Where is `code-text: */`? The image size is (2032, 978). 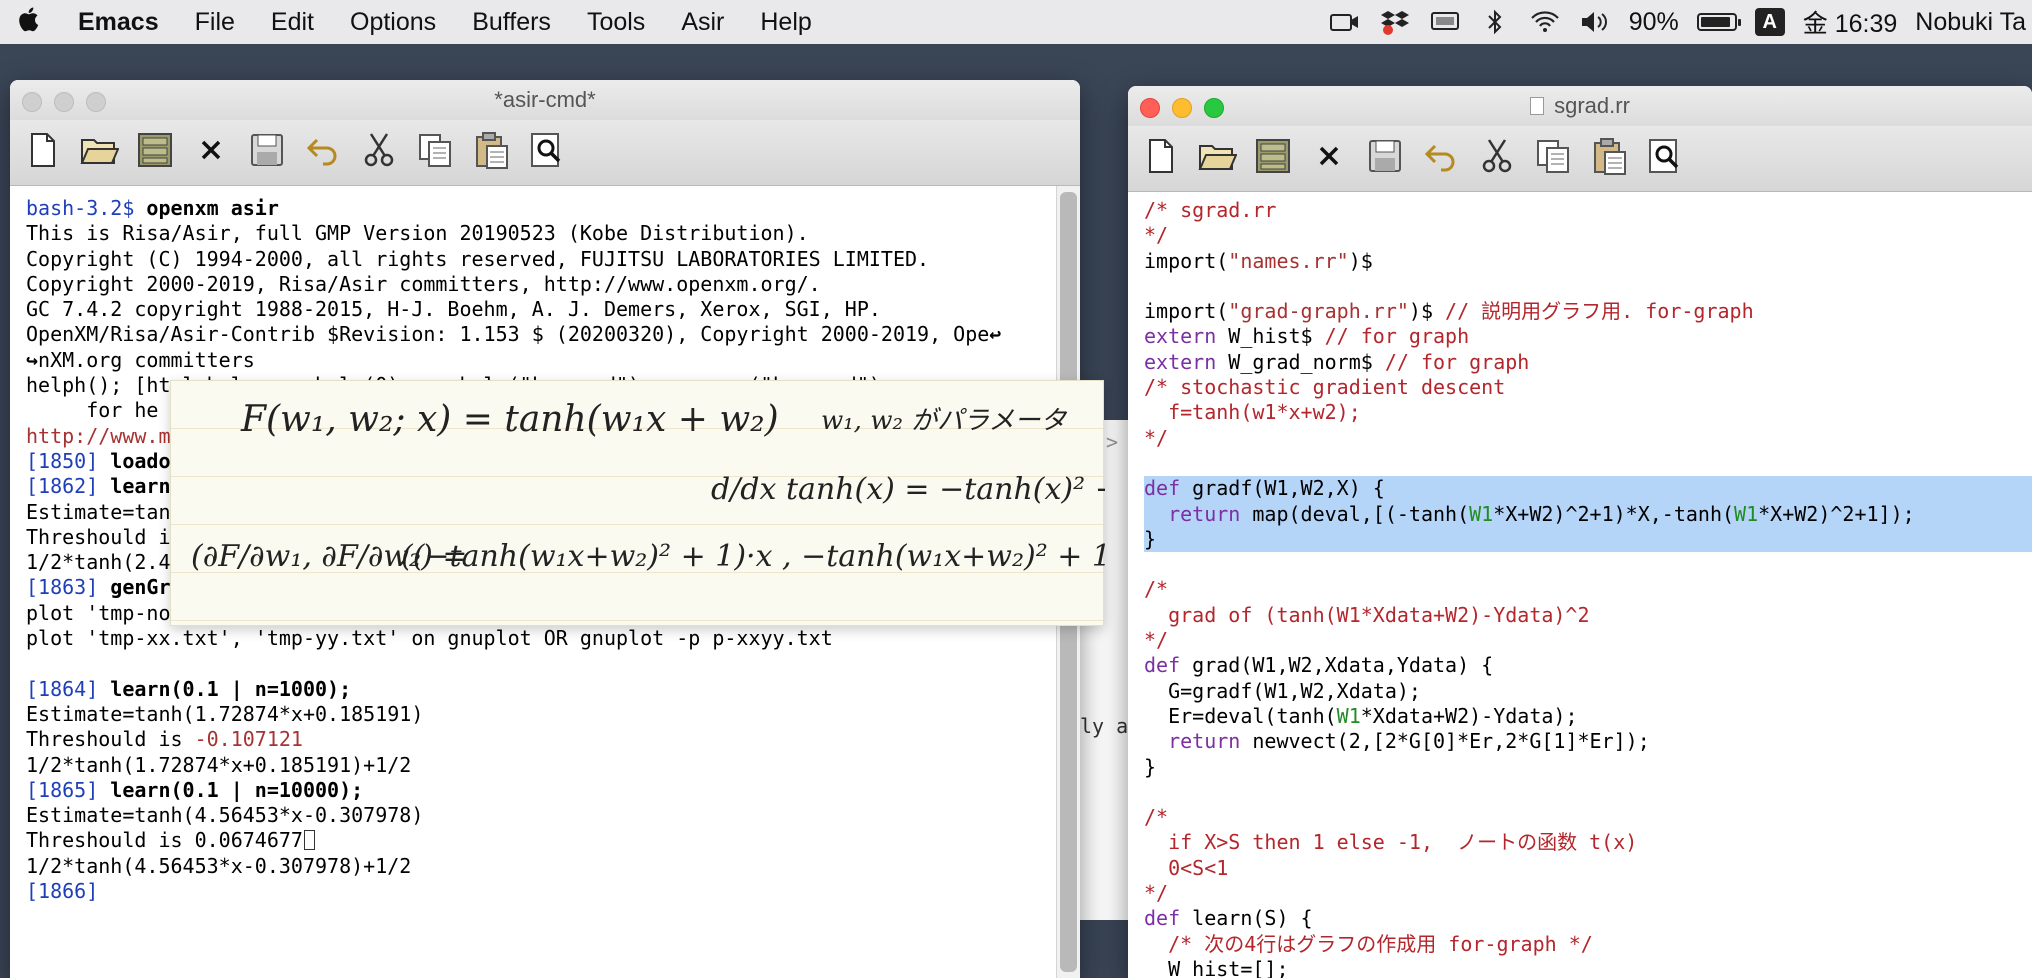
code-text: */ is located at coordinates (1156, 640).